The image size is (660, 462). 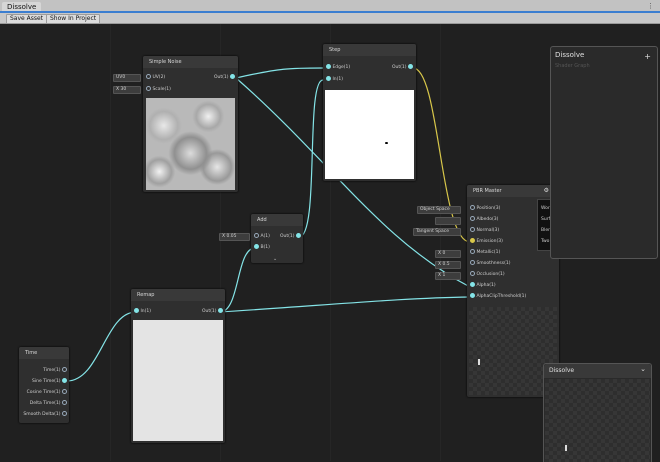 What do you see at coordinates (484, 230) in the screenshot?
I see `pbr-input-port: Normal(3)` at bounding box center [484, 230].